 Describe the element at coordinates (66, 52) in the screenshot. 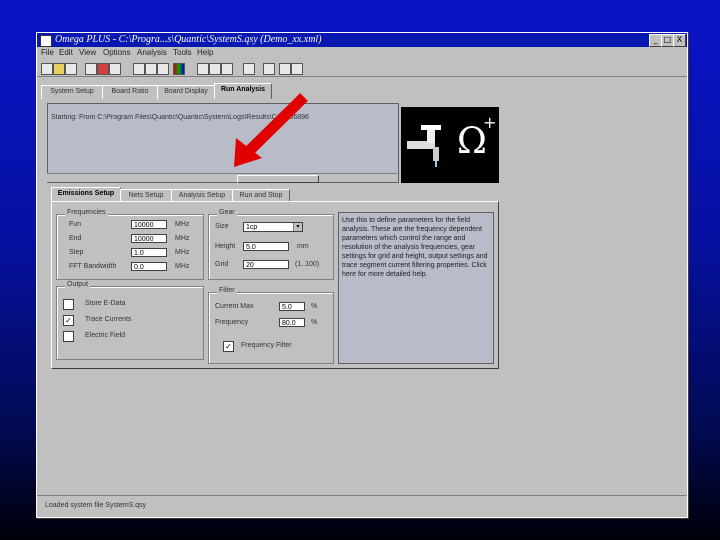

I see `menu-edit: Edit` at that location.